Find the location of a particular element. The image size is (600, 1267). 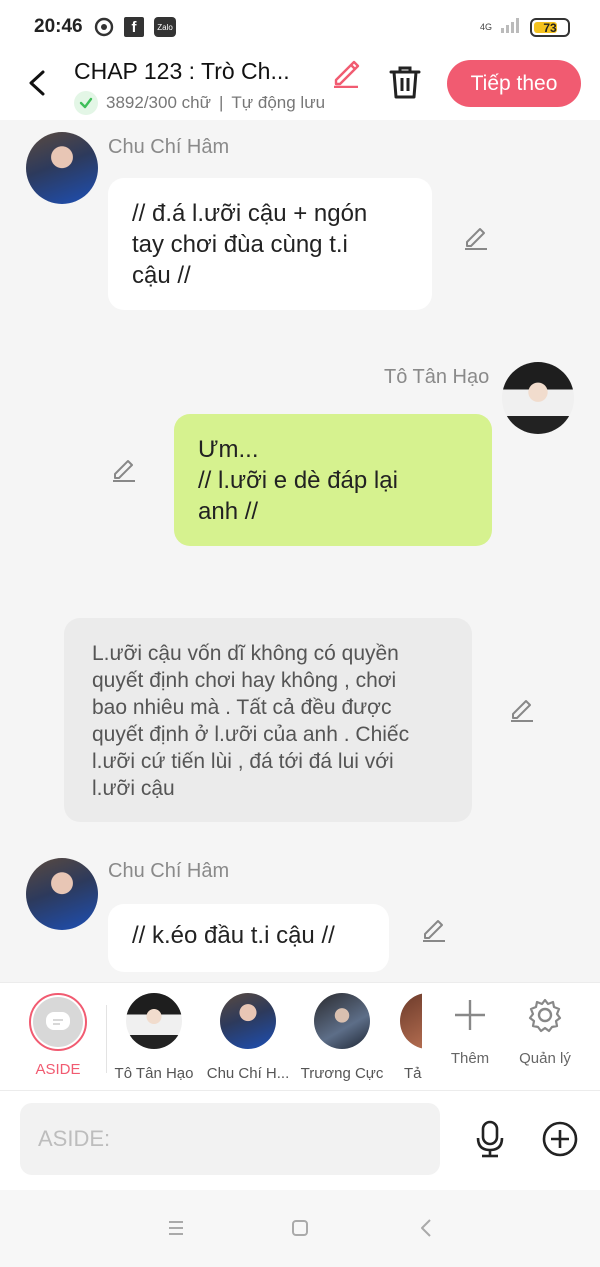

menu-nav-button is located at coordinates (176, 1228).